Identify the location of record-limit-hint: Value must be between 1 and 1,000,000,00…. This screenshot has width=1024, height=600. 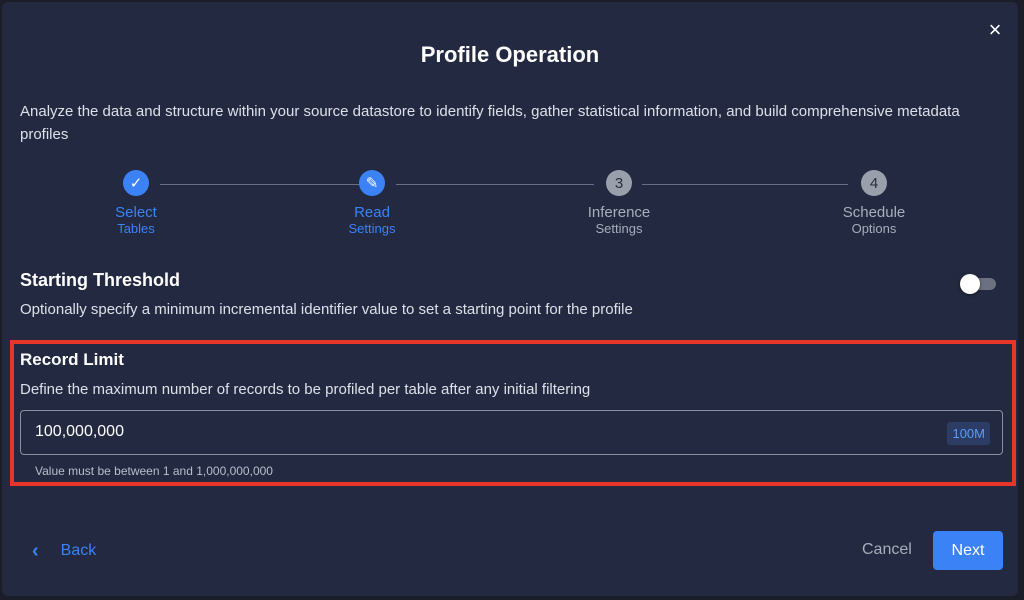
(154, 471).